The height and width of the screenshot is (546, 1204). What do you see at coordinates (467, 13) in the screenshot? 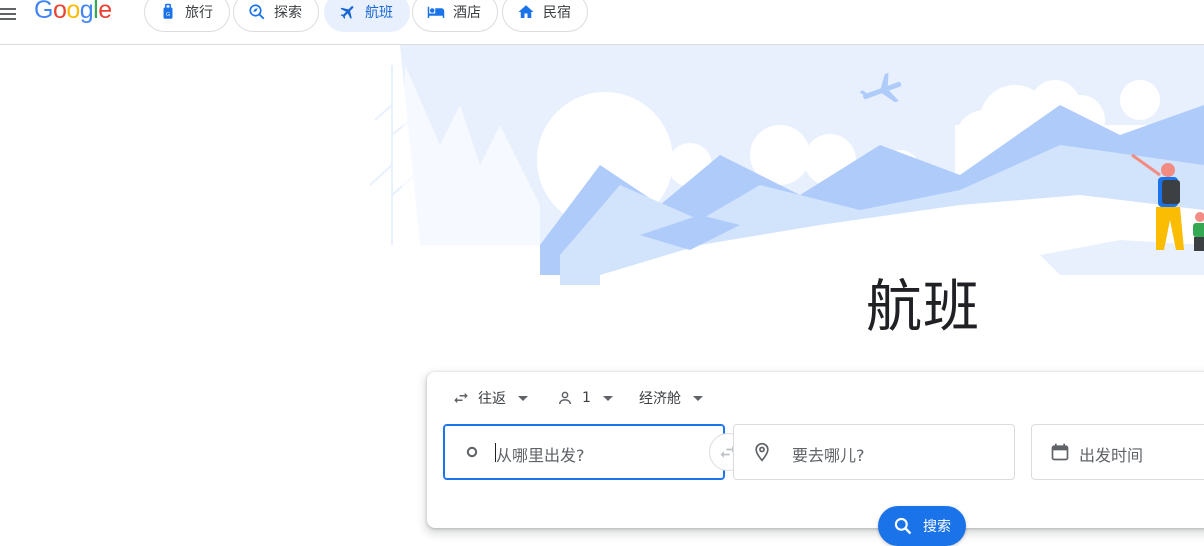
I see `tab-hotels-label: 酒店` at bounding box center [467, 13].